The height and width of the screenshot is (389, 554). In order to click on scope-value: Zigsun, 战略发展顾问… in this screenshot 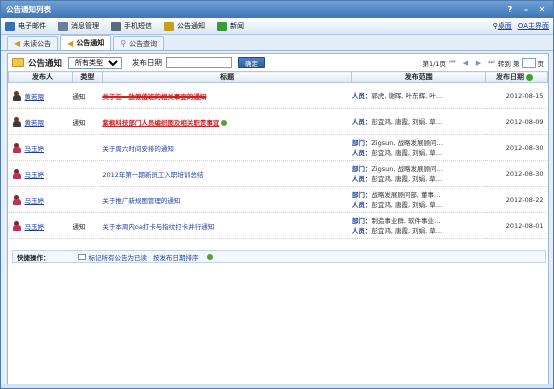, I will do `click(407, 142)`.